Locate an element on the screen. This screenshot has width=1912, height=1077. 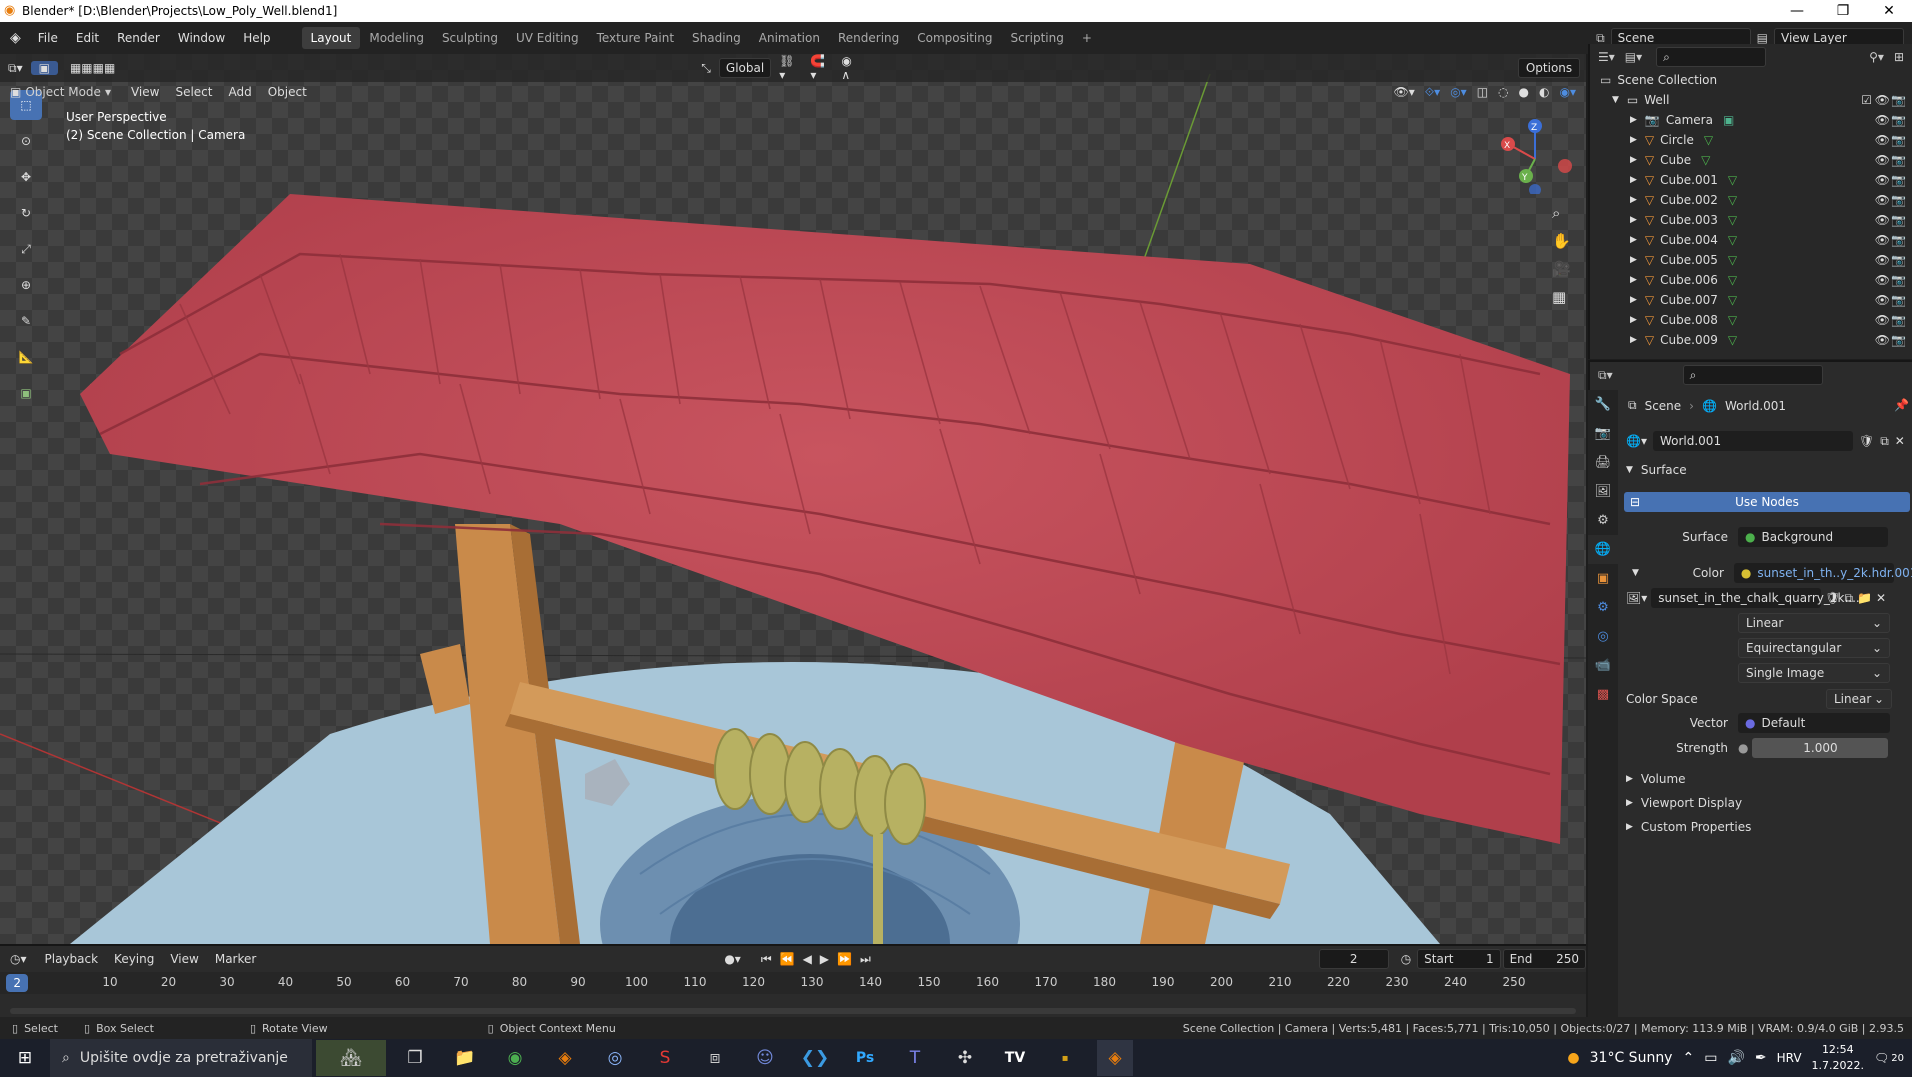
blender-active-taskbar-icon: ◈ is located at coordinates (1115, 1058).